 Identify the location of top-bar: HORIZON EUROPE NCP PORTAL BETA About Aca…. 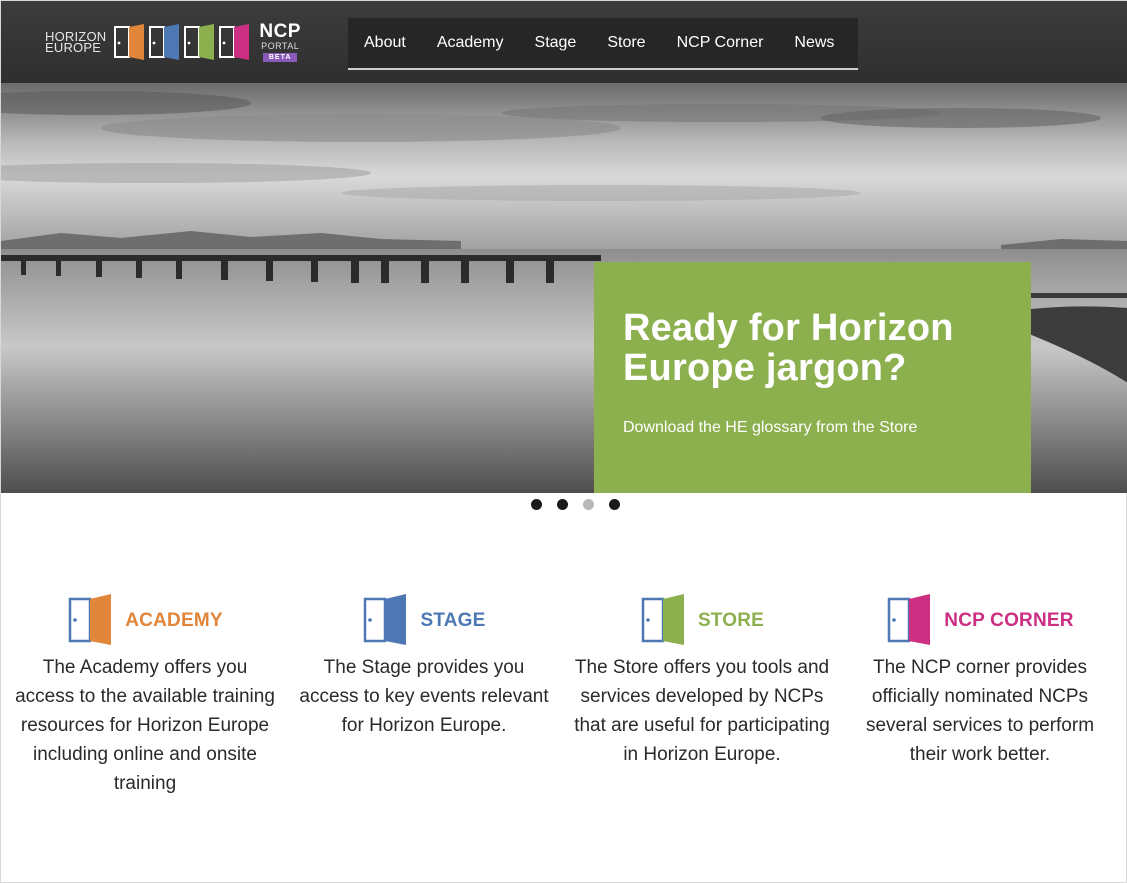
(564, 42).